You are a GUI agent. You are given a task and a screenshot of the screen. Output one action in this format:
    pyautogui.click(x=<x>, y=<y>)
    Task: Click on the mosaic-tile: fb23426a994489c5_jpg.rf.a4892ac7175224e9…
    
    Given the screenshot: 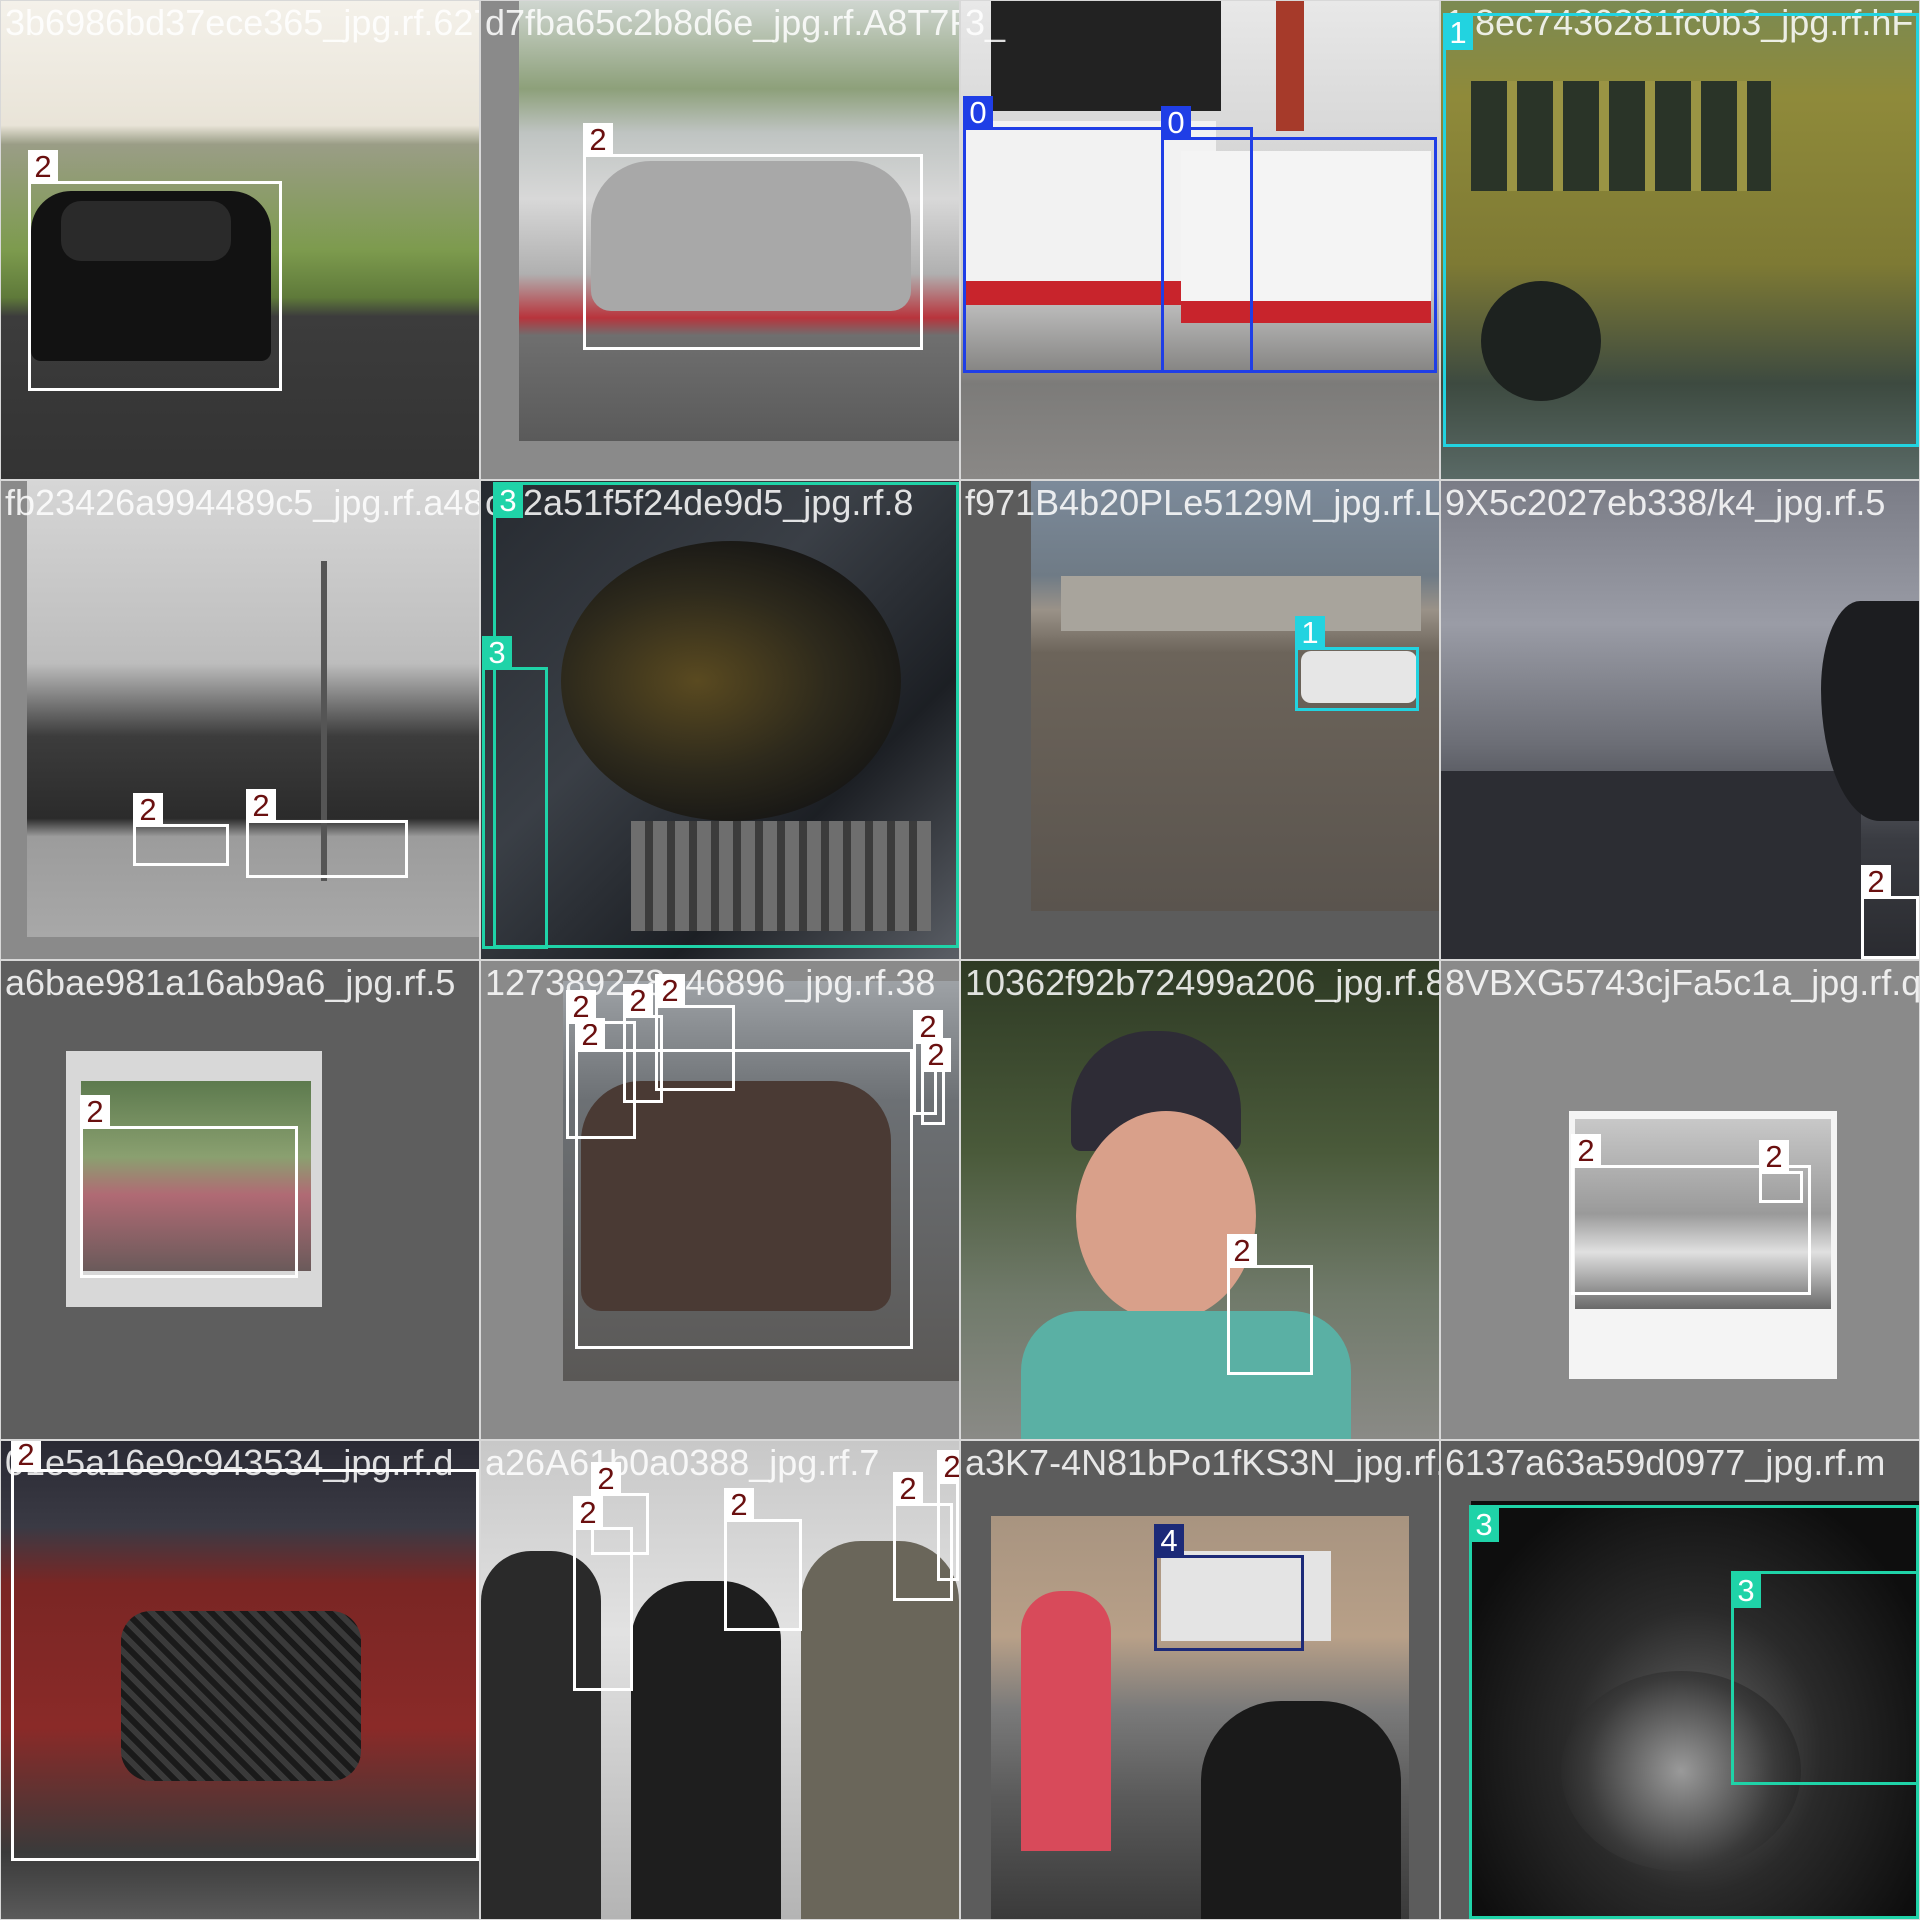 What is the action you would take?
    pyautogui.click(x=240, y=720)
    